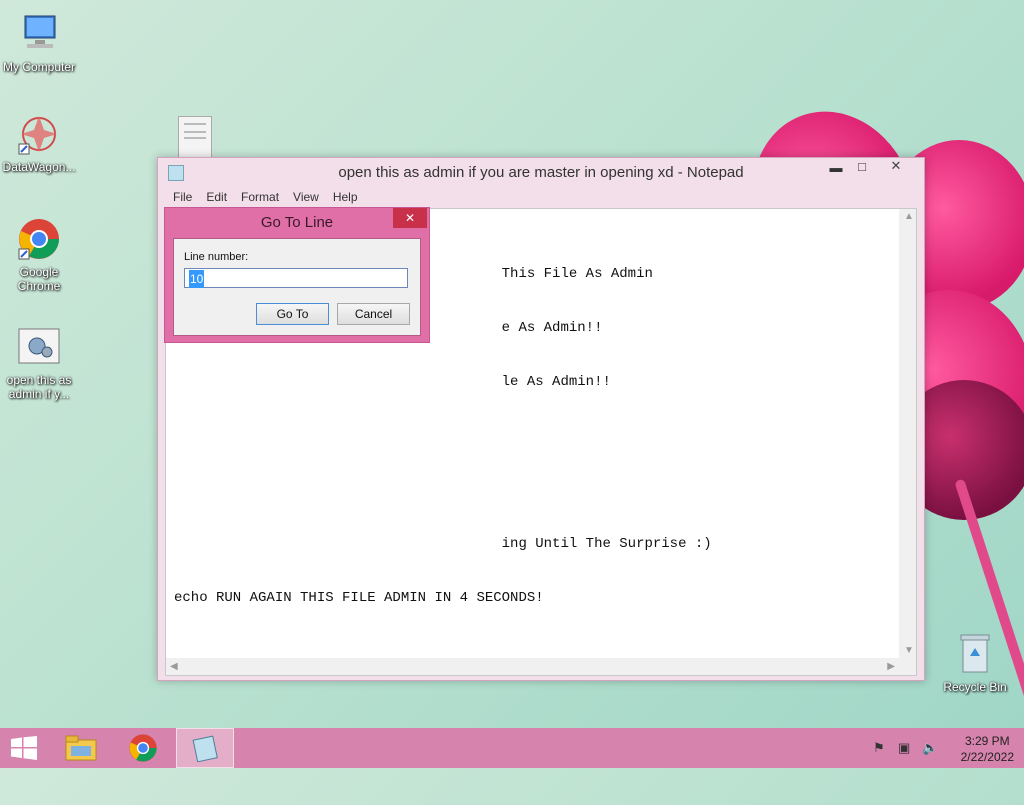 This screenshot has width=1024, height=805. What do you see at coordinates (345, 198) in the screenshot?
I see `menu-help: Help` at bounding box center [345, 198].